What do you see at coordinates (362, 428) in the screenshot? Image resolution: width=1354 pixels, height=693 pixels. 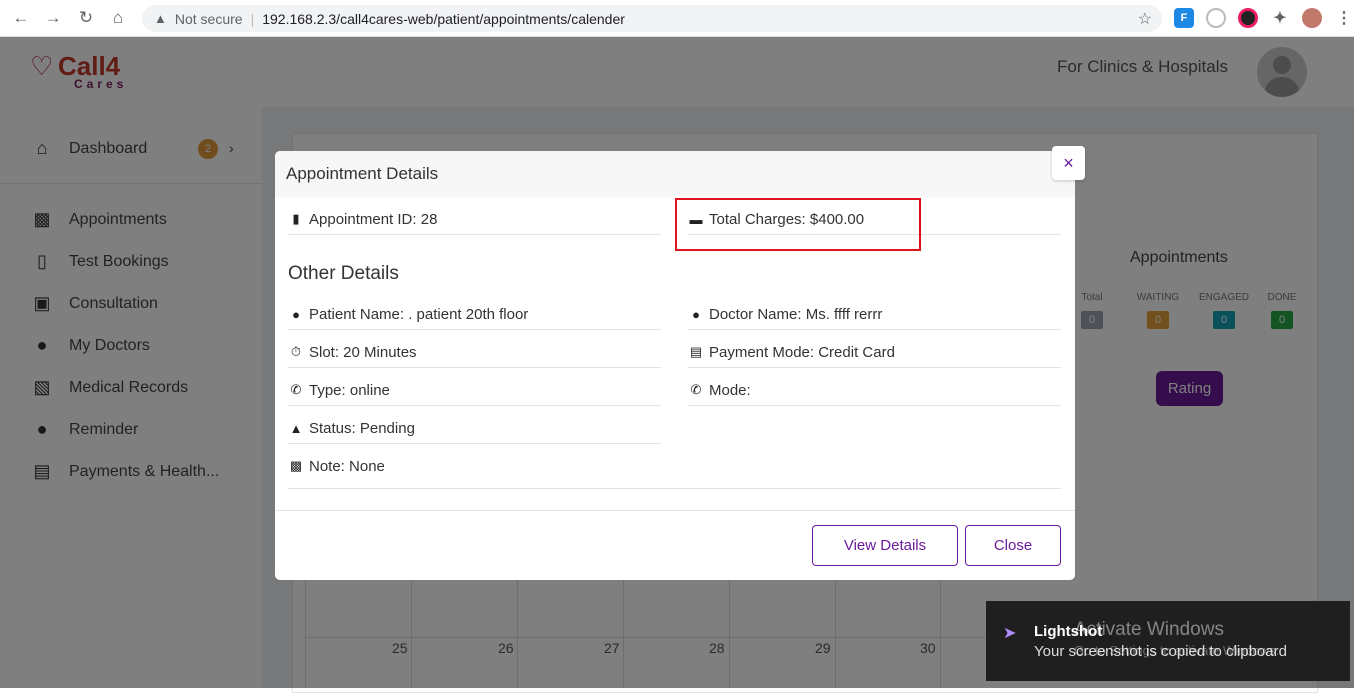 I see `status-text: Status: Pending` at bounding box center [362, 428].